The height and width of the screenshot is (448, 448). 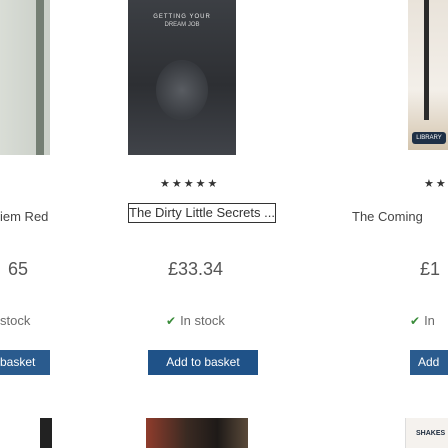 I want to click on cover-badge: LIBRARY, so click(x=429, y=138).